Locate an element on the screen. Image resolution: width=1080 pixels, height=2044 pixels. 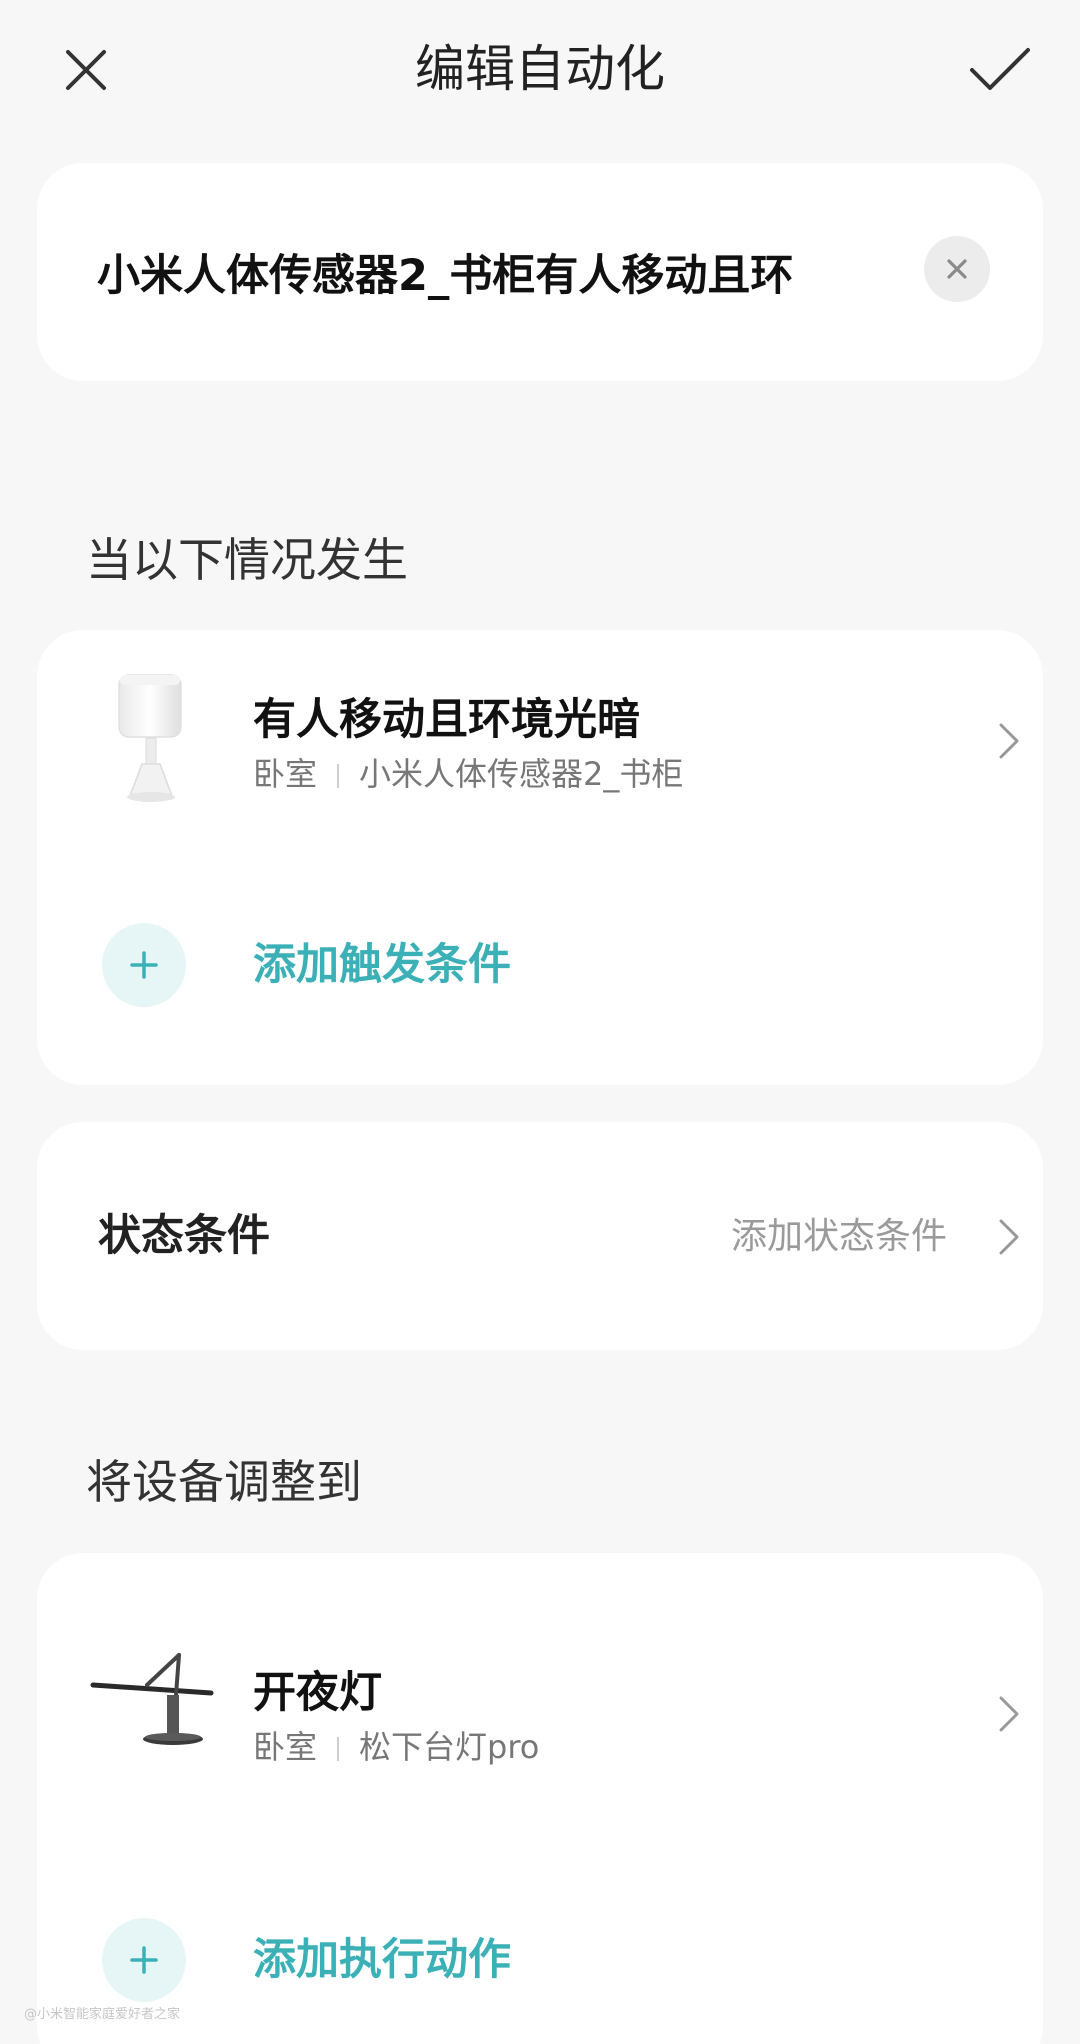
state-condition-title: 状态条件 is located at coordinates (184, 1236).